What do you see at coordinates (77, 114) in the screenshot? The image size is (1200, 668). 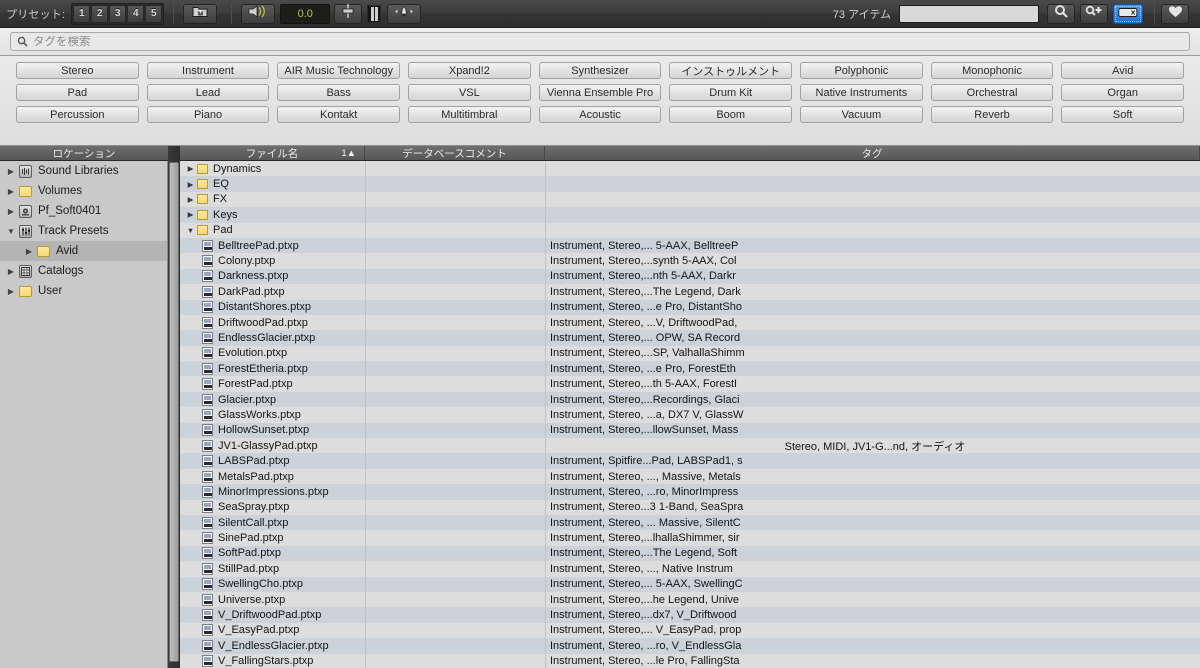 I see `tag-button-percussion: Percussion` at bounding box center [77, 114].